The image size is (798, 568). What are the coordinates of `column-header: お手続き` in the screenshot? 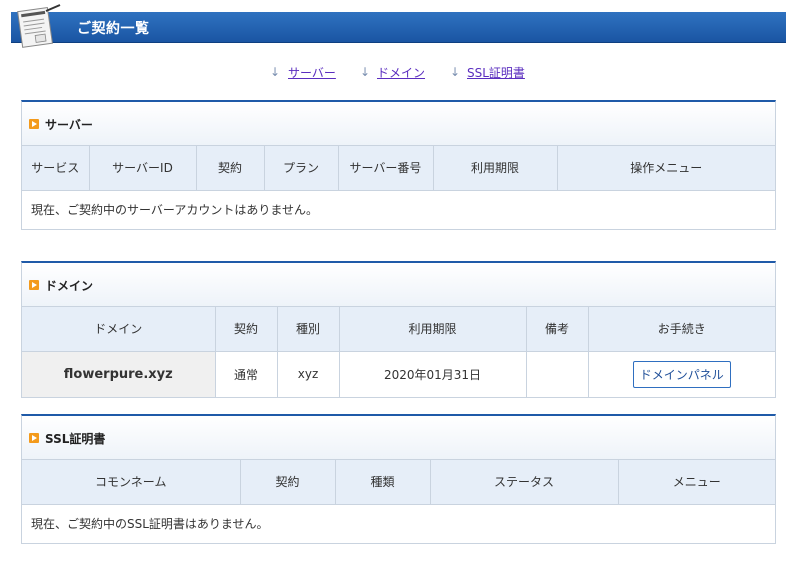 It's located at (681, 329).